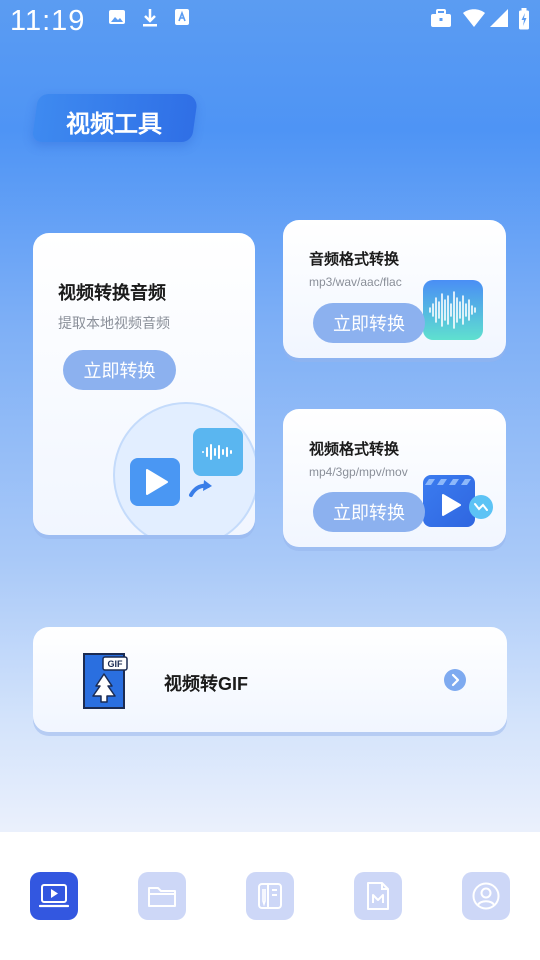 The image size is (540, 960). I want to click on image-icon, so click(117, 17).